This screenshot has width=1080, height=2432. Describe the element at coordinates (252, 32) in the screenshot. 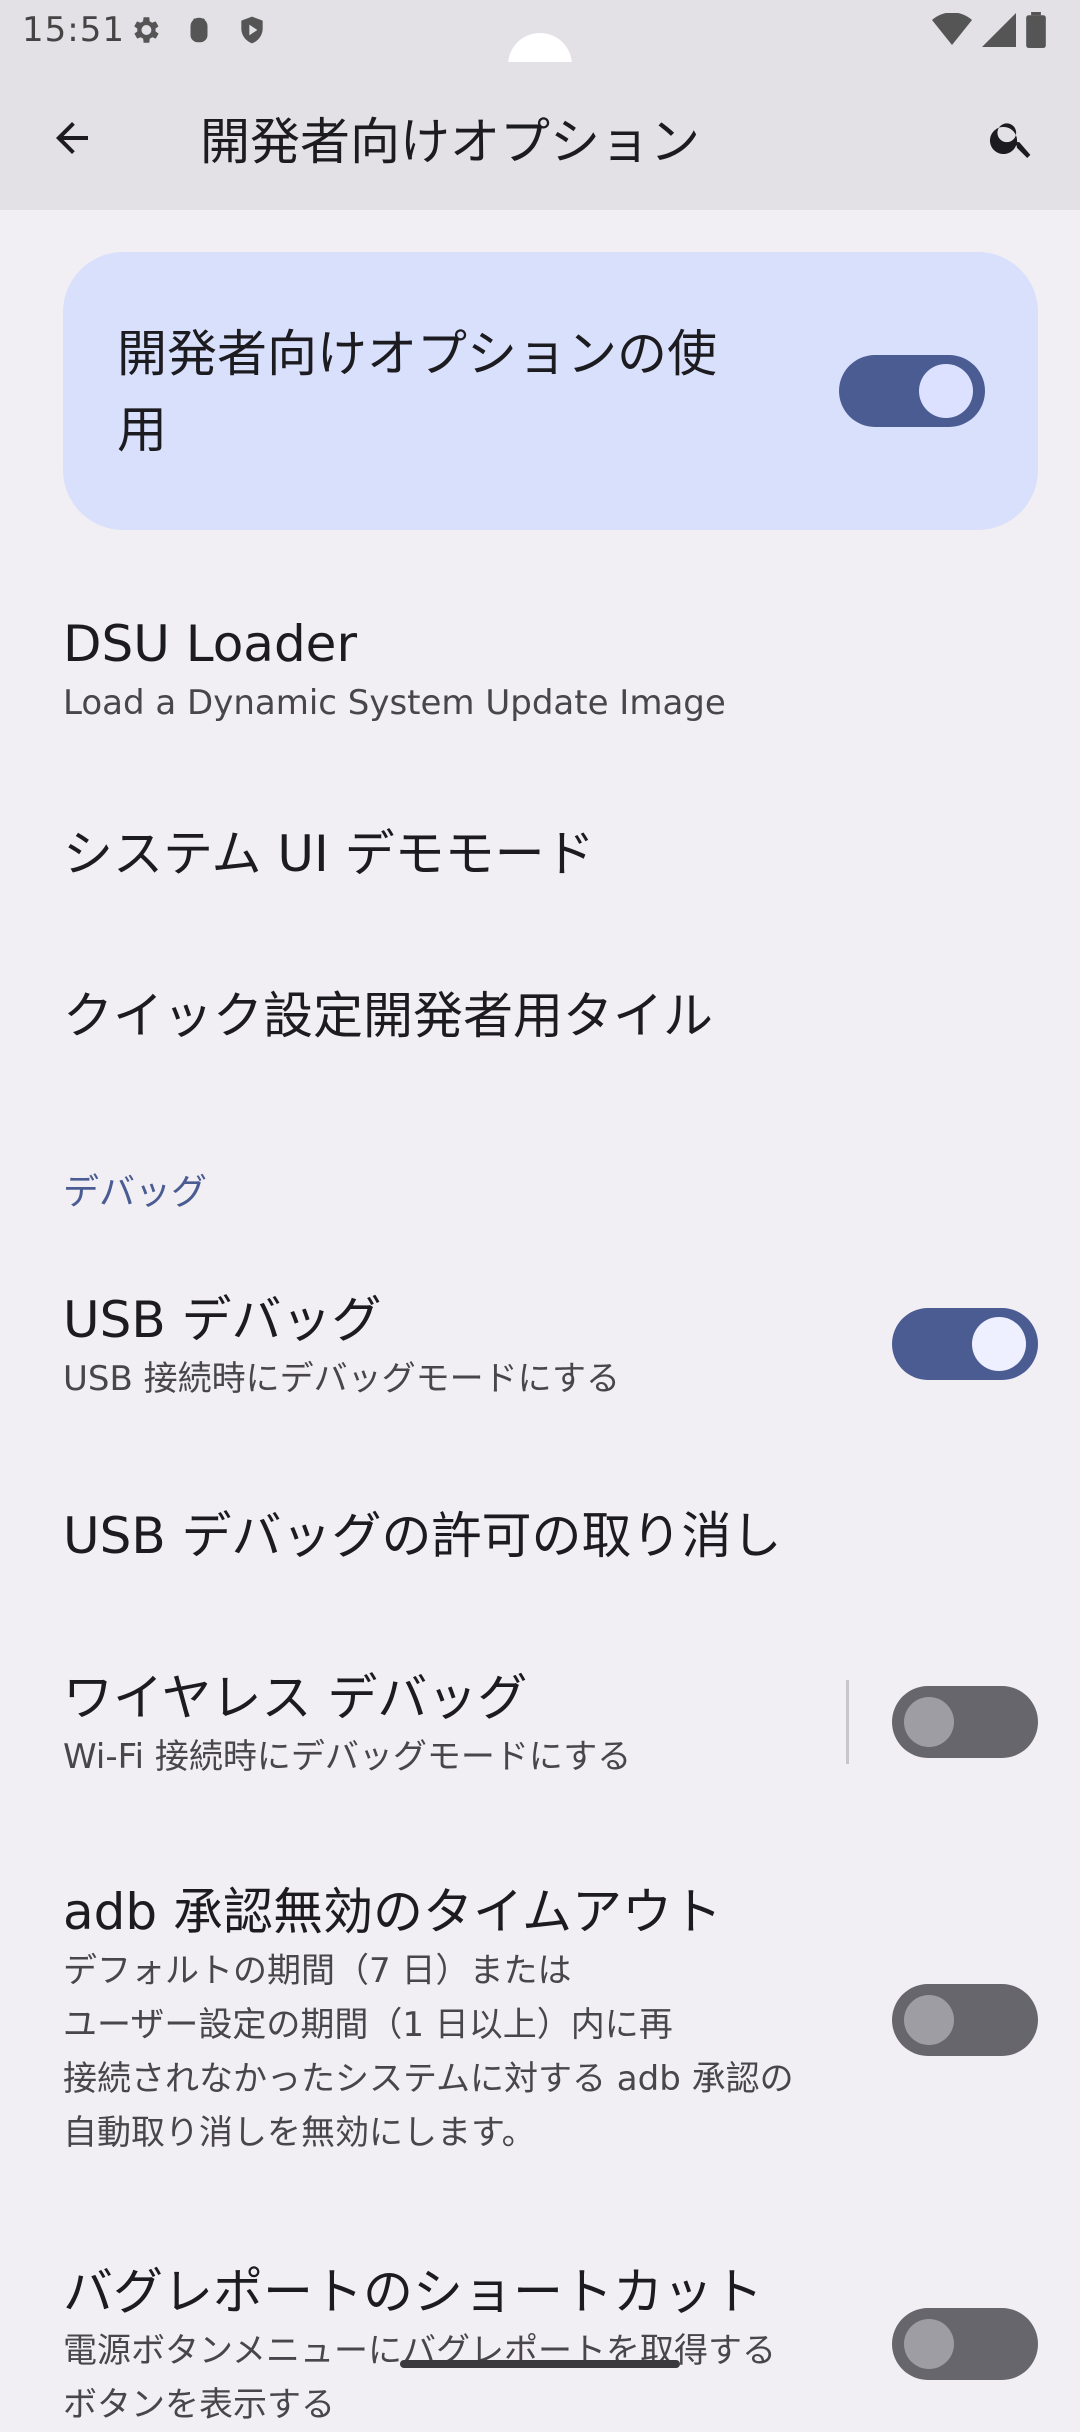

I see `shield-play-icon` at that location.